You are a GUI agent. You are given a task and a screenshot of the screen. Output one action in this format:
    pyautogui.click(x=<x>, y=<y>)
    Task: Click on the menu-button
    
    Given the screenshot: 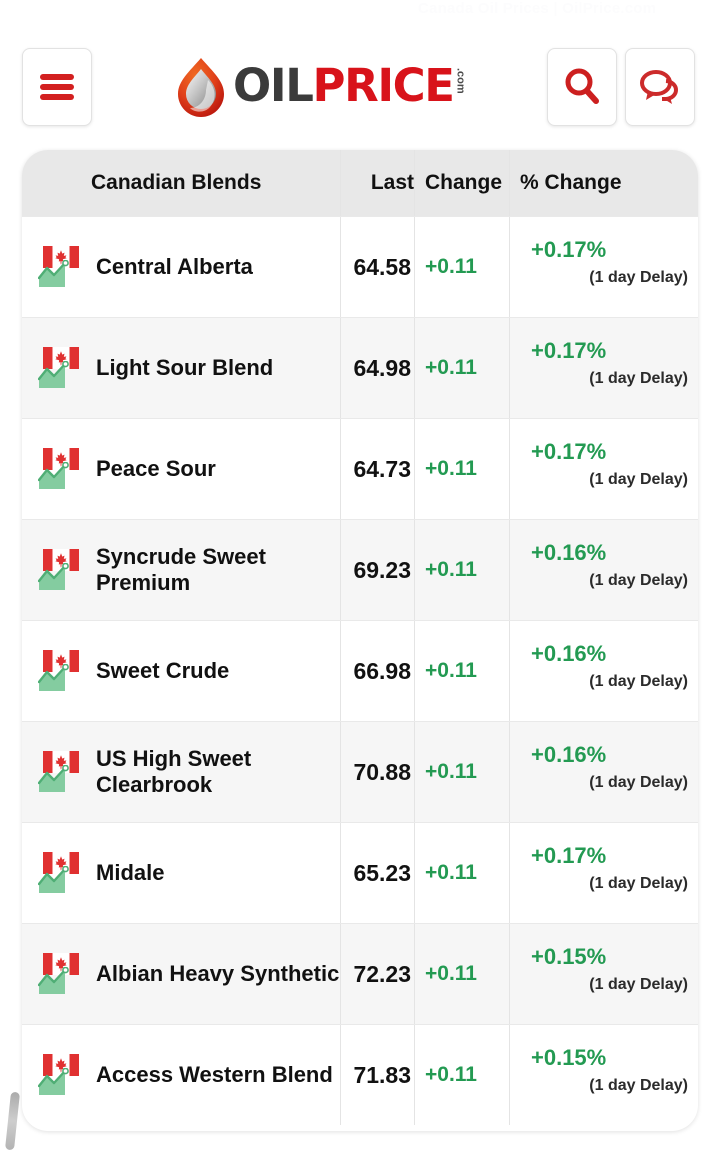 What is the action you would take?
    pyautogui.click(x=57, y=87)
    